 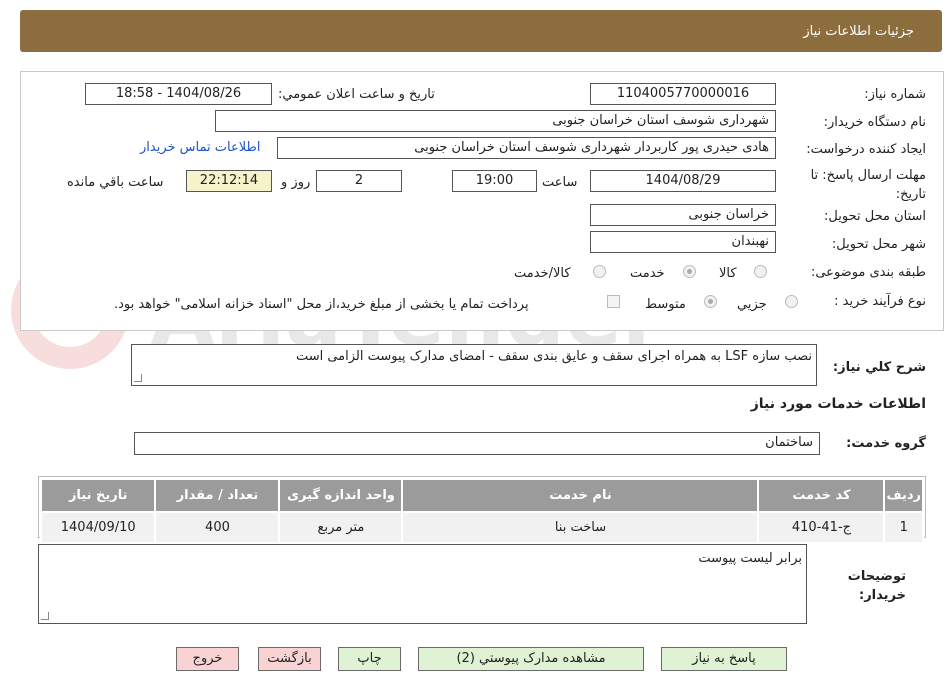 What do you see at coordinates (613, 301) in the screenshot?
I see `treasury-checkbox` at bounding box center [613, 301].